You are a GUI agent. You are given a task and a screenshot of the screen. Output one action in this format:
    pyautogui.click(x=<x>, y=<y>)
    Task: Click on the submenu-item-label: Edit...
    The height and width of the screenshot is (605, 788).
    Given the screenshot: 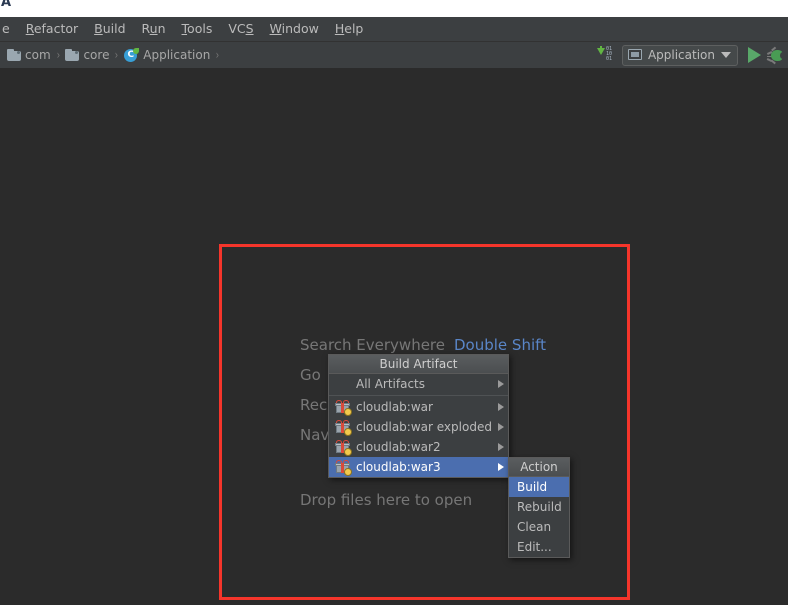 What is the action you would take?
    pyautogui.click(x=534, y=547)
    